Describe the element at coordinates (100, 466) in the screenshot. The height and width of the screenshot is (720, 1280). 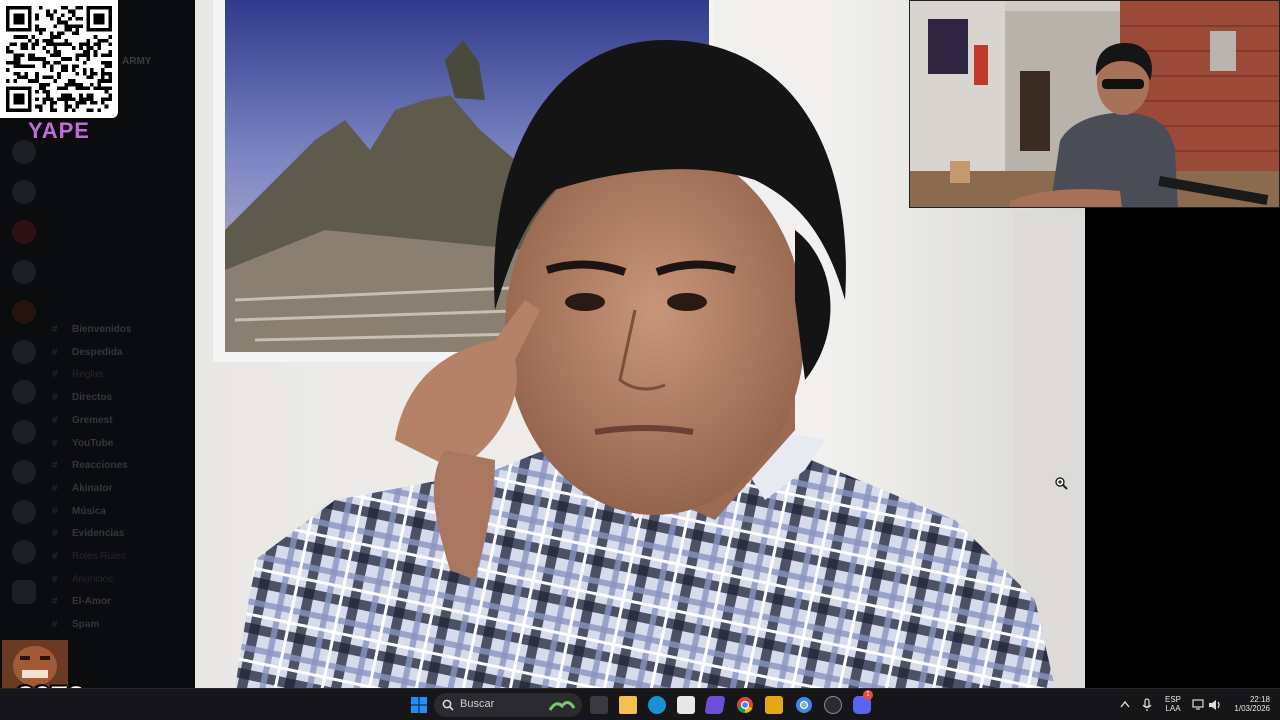
I see `channel-label: Reacciones` at that location.